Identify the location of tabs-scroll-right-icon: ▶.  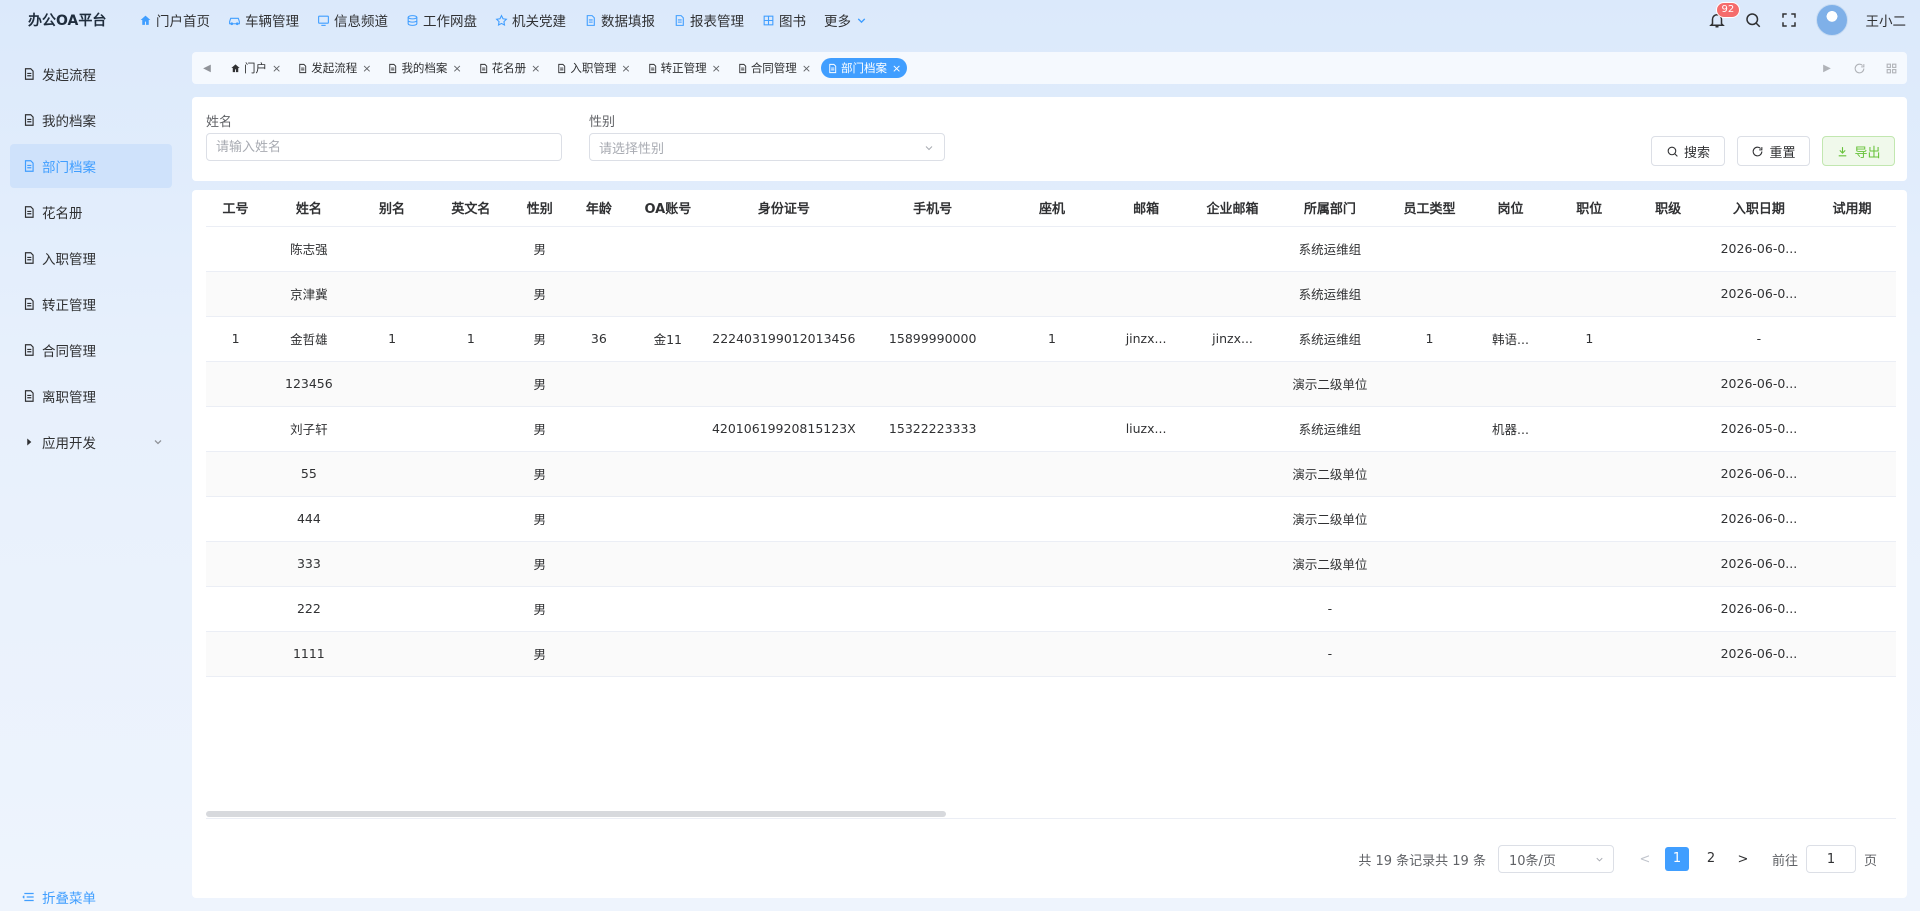
(1827, 68).